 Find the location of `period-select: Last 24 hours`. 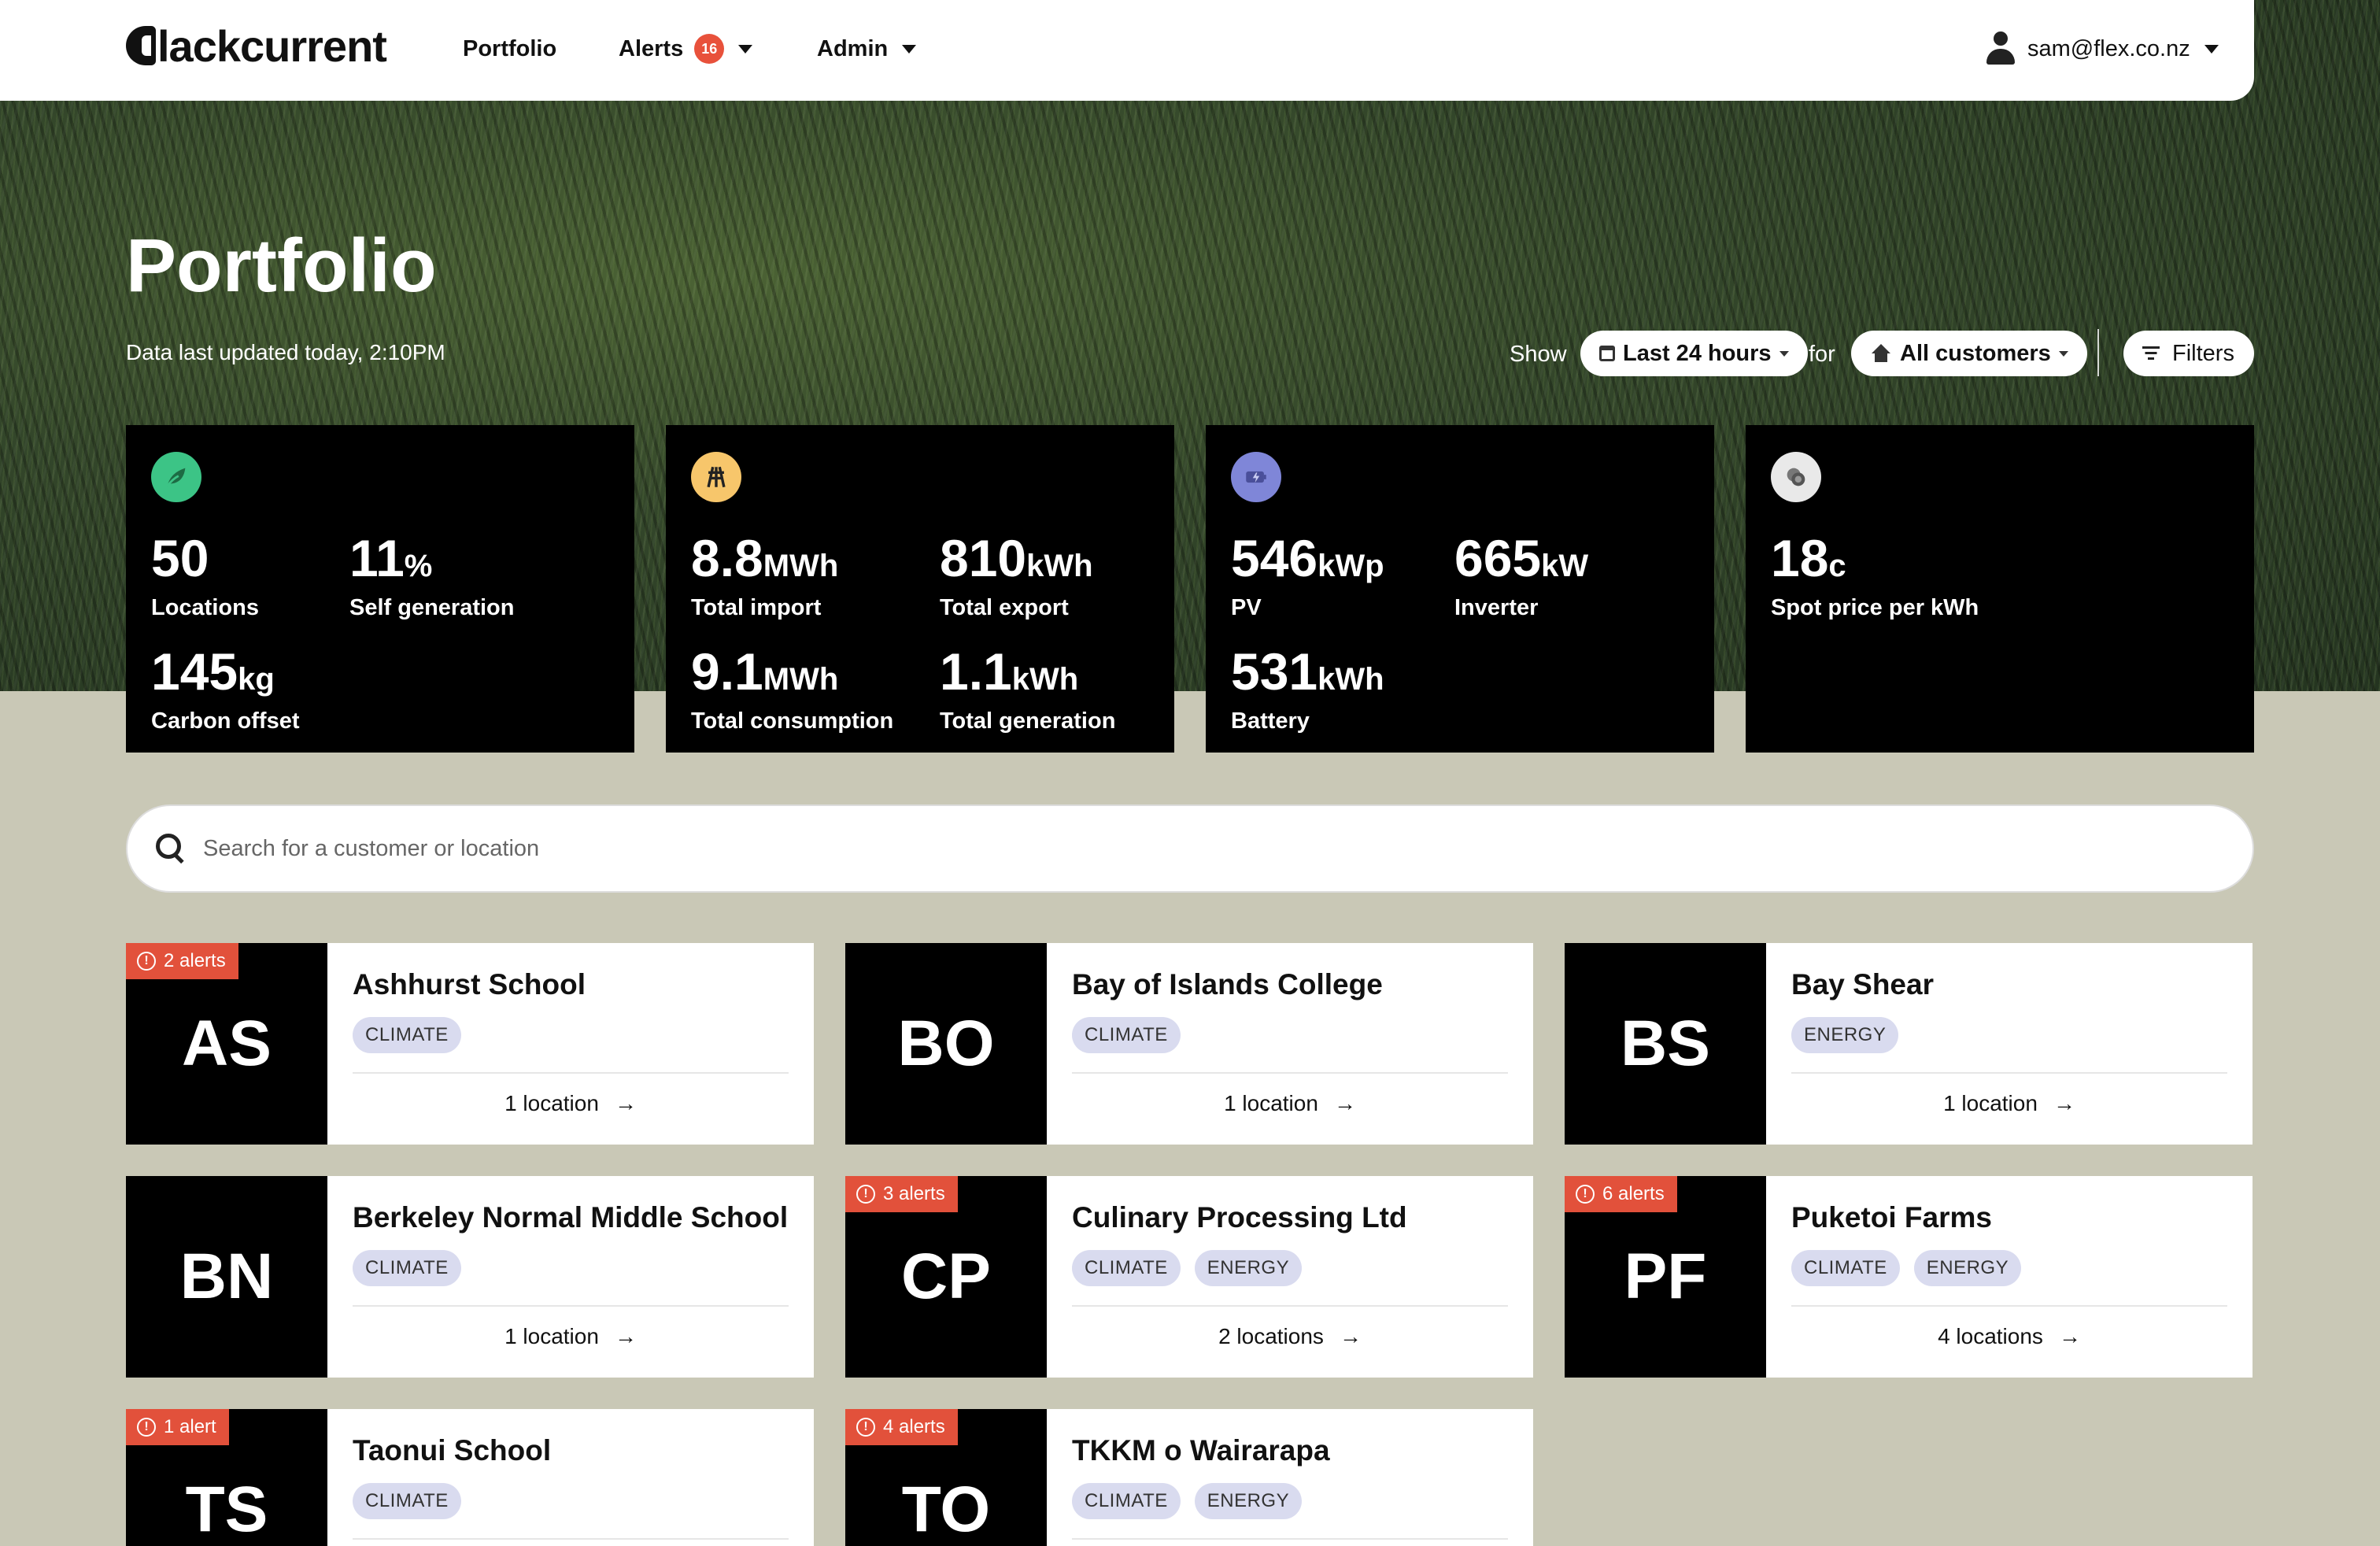

period-select: Last 24 hours is located at coordinates (1694, 353).